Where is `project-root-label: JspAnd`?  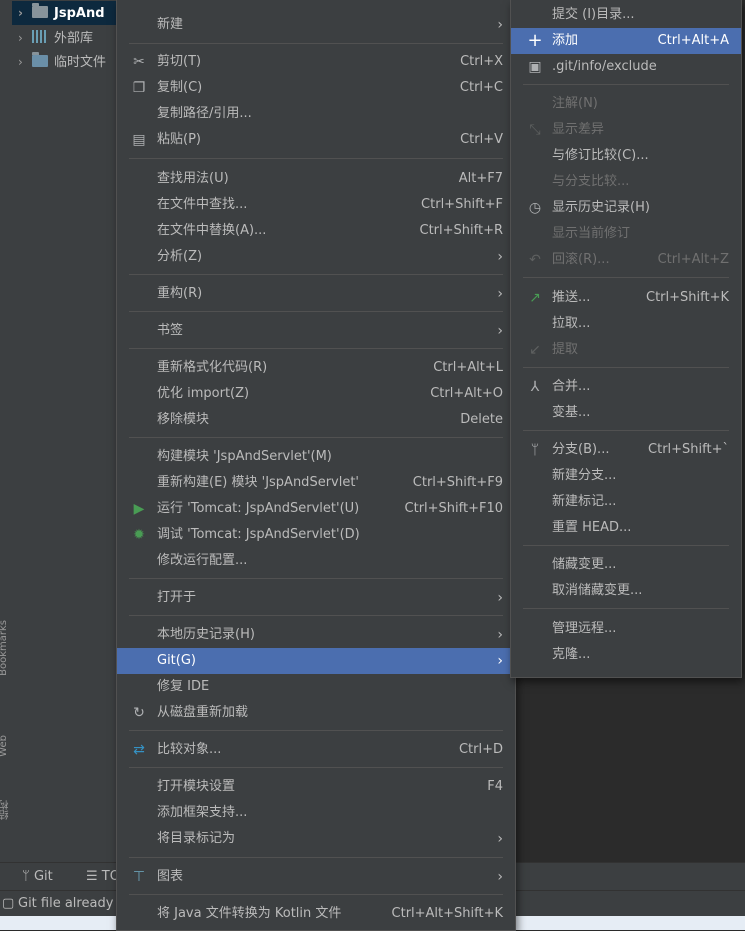
project-root-label: JspAnd is located at coordinates (79, 13).